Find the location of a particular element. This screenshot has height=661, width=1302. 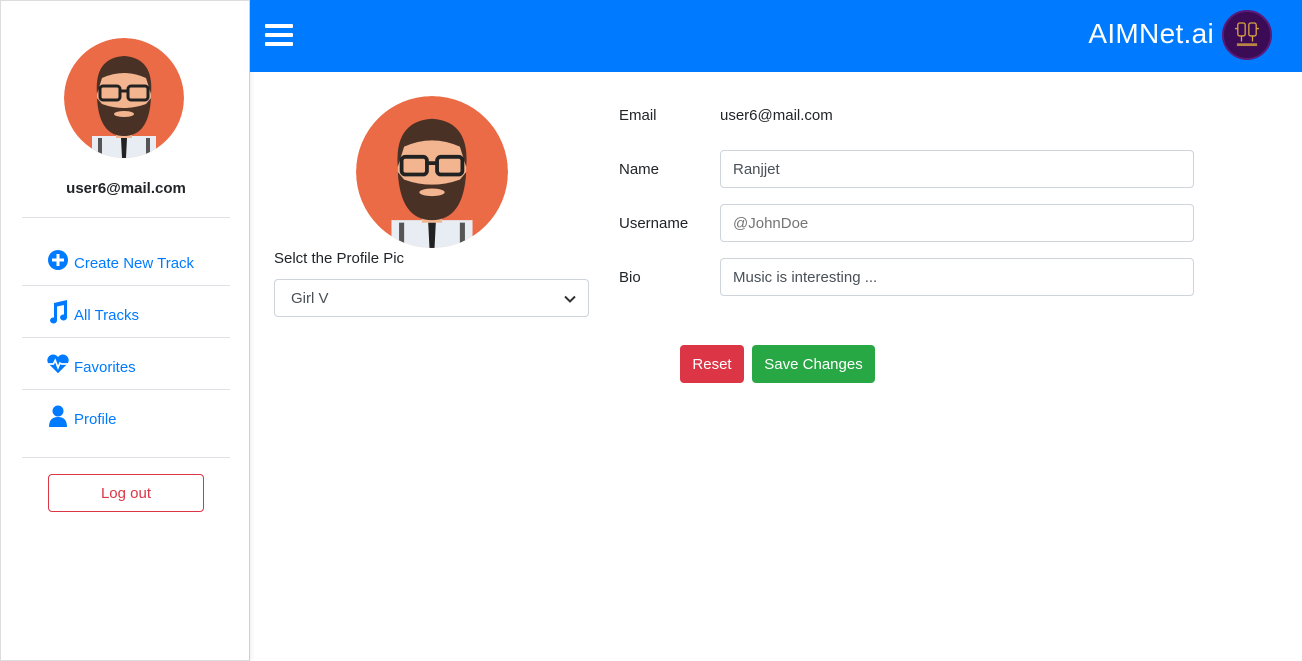

hamburger-menu-icon is located at coordinates (279, 35).